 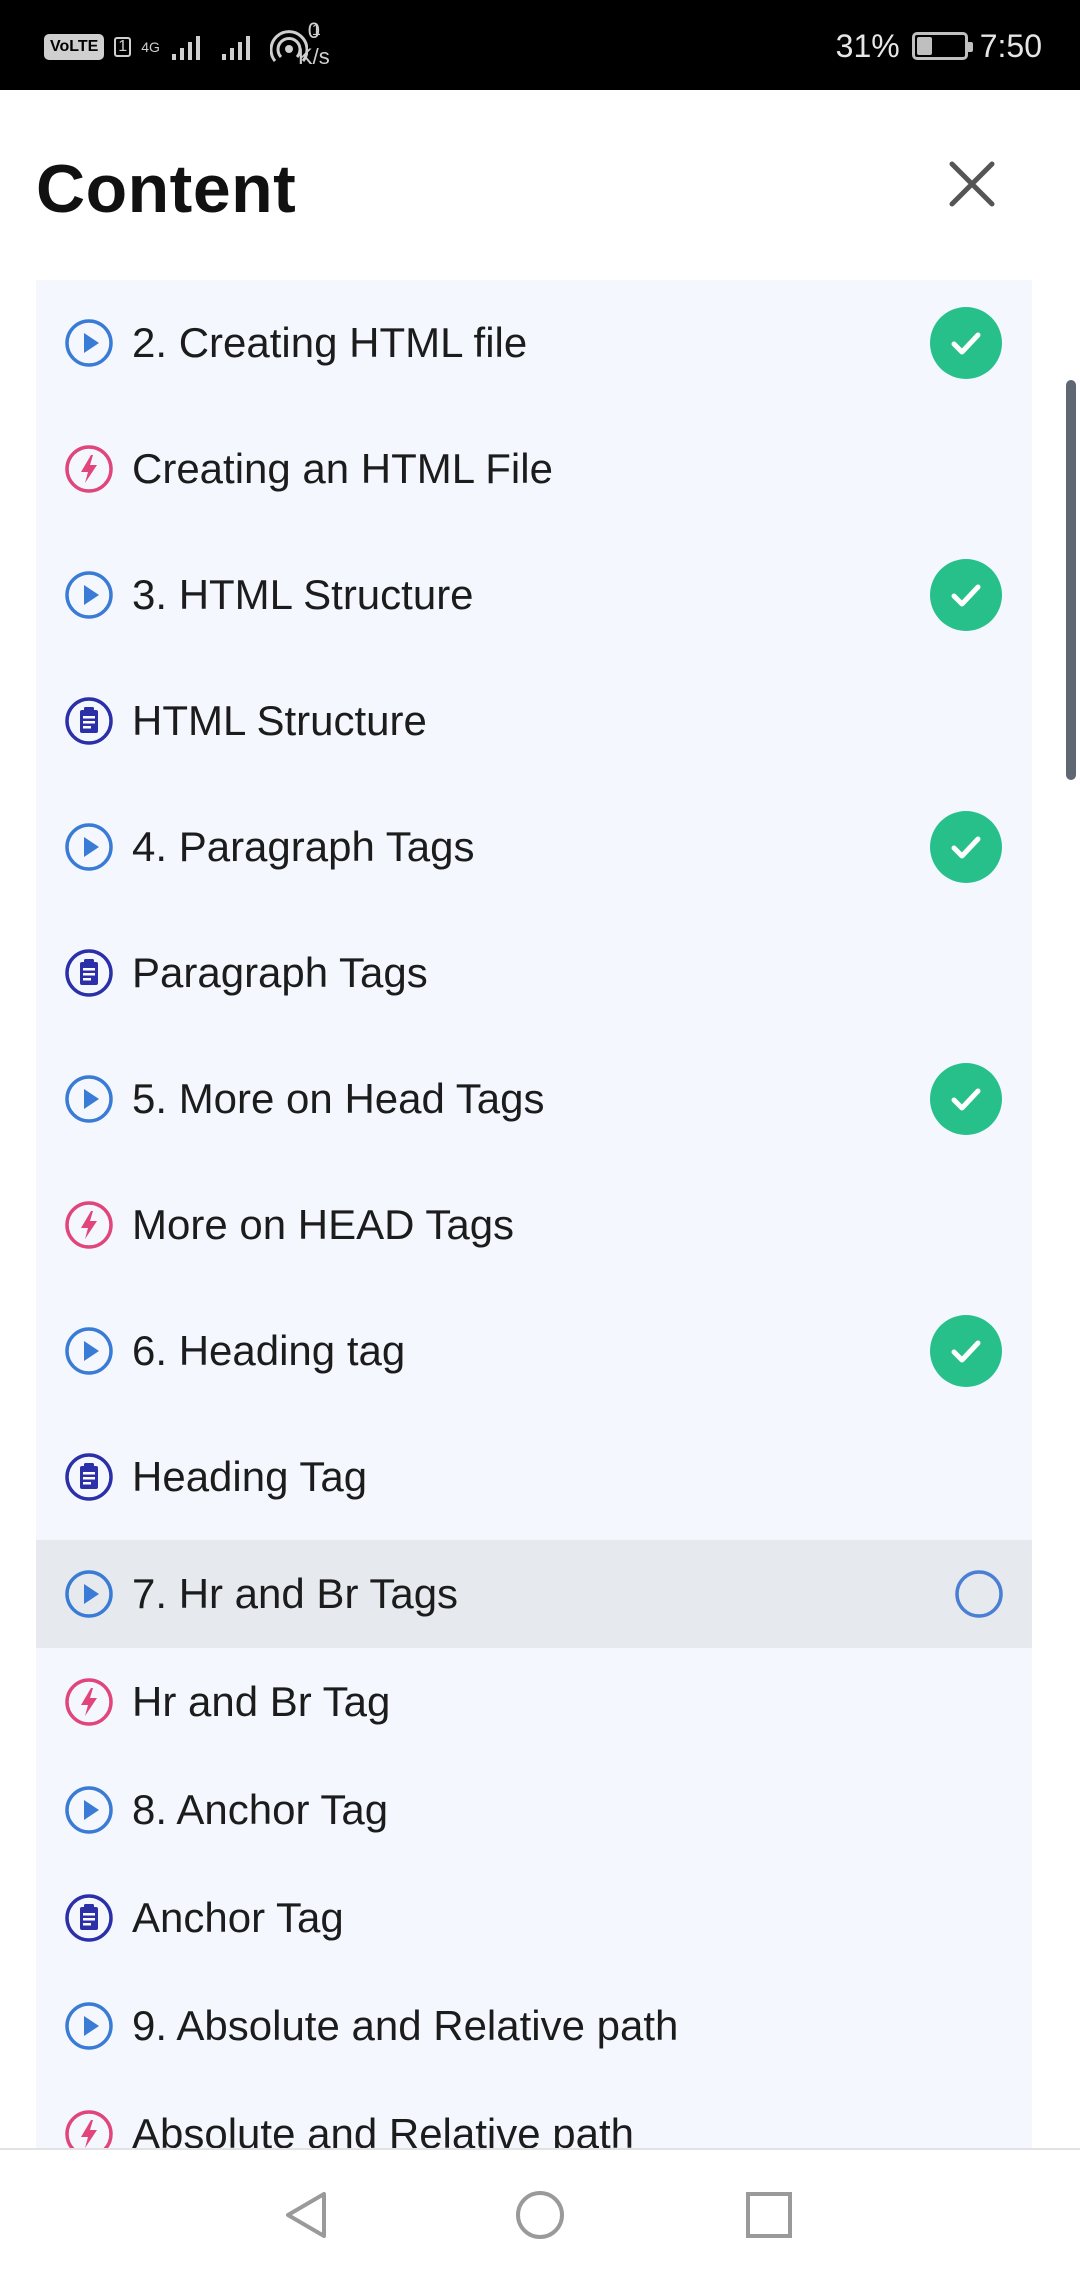 I want to click on list-item-label: 2. Creating HTML file, so click(x=330, y=342).